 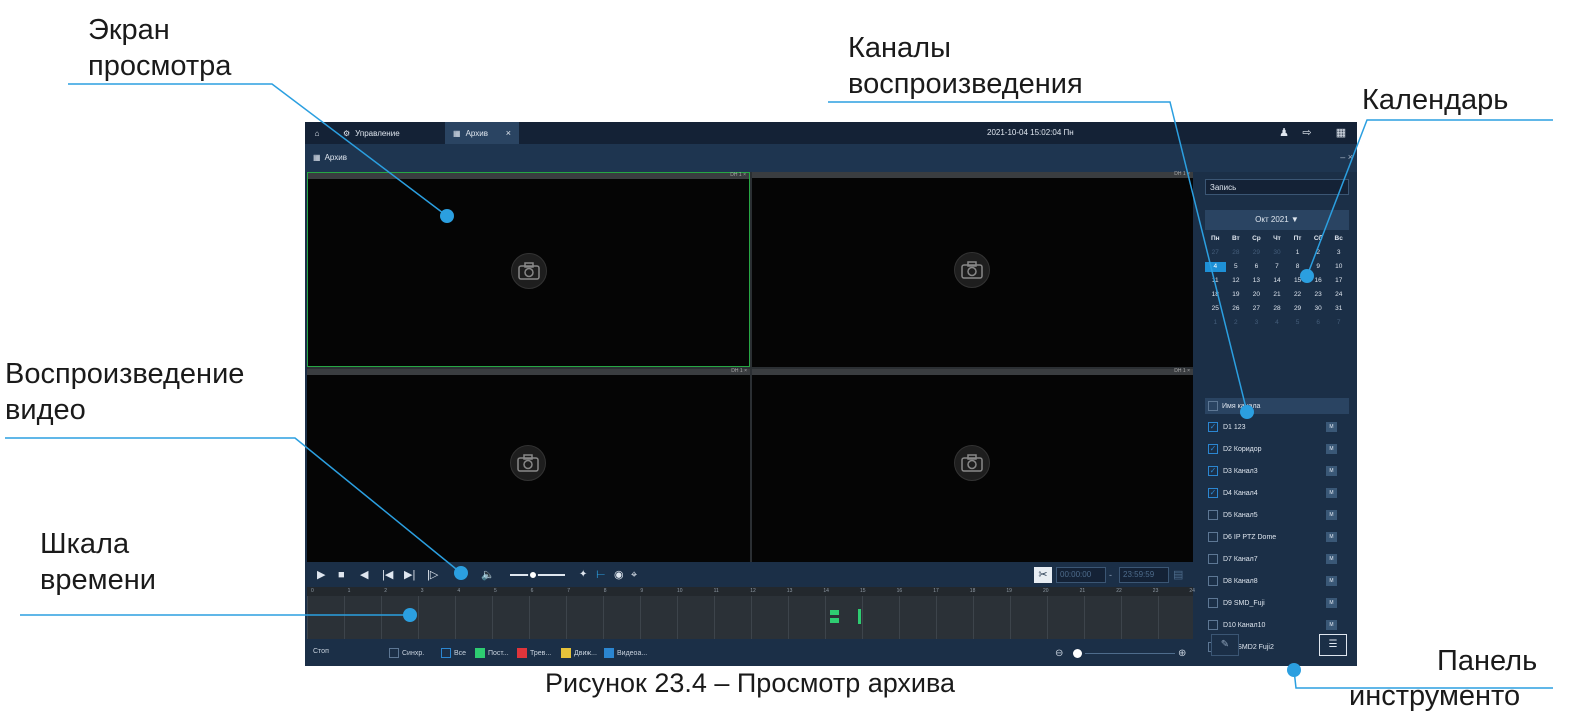 I want to click on clip-start-time: 00:00:00, so click(x=1081, y=575).